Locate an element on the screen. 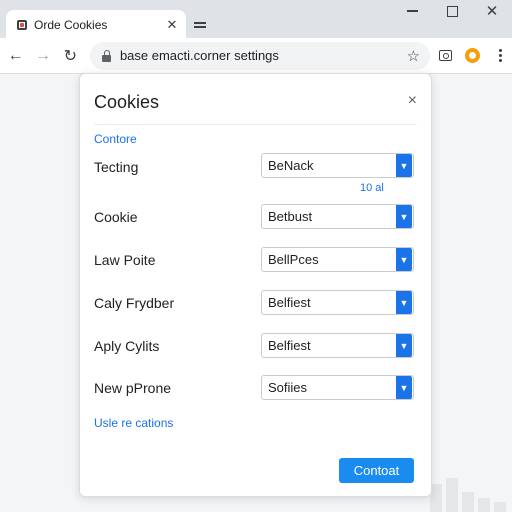 The image size is (512, 512). close-window-button: ✕ is located at coordinates (492, 11).